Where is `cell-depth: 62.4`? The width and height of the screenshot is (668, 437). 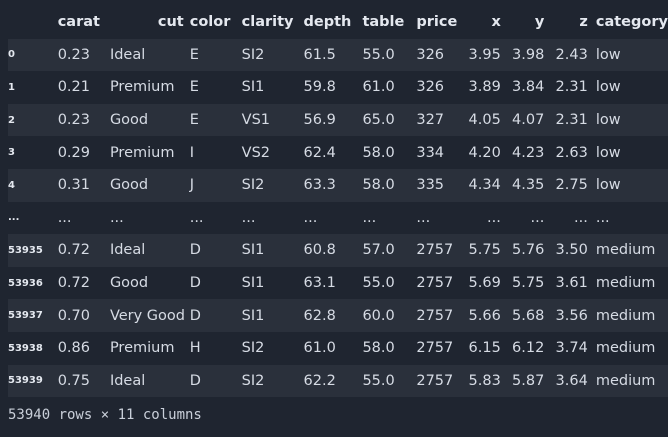
cell-depth: 62.4 is located at coordinates (319, 152).